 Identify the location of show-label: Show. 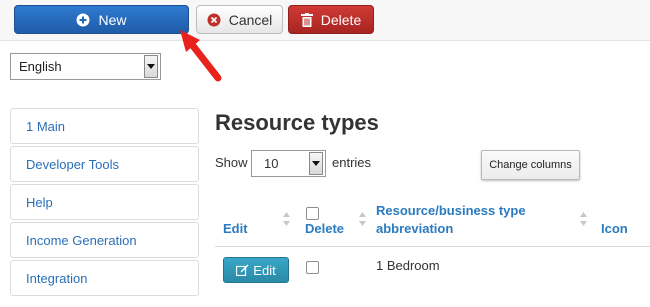
(231, 162).